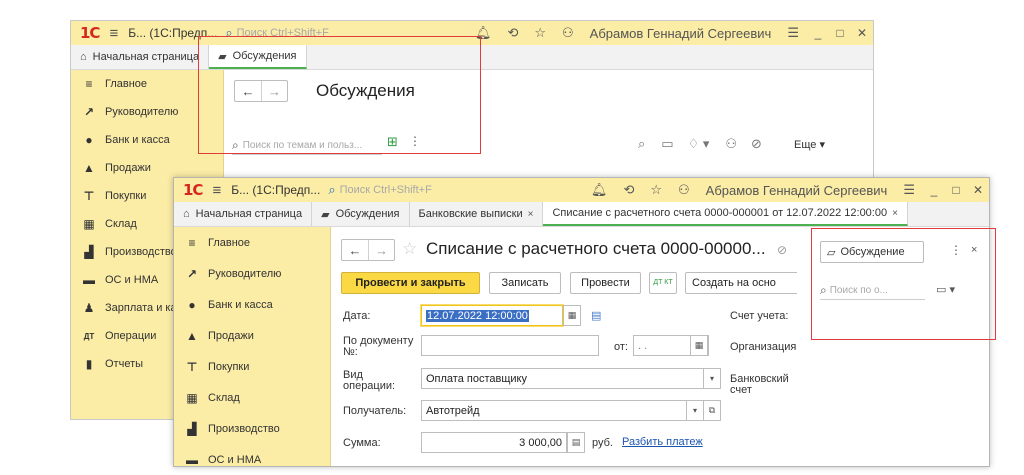  I want to click on from-label: от:, so click(621, 347).